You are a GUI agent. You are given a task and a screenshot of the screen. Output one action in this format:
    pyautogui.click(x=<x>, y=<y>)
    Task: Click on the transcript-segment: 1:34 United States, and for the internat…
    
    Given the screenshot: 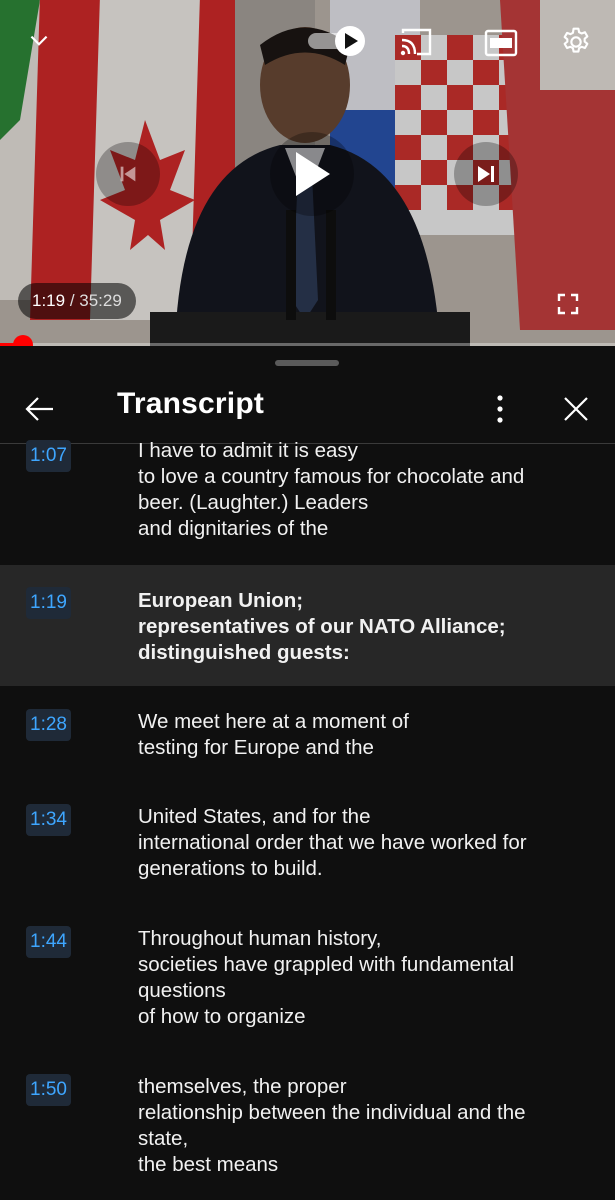 What is the action you would take?
    pyautogui.click(x=307, y=843)
    